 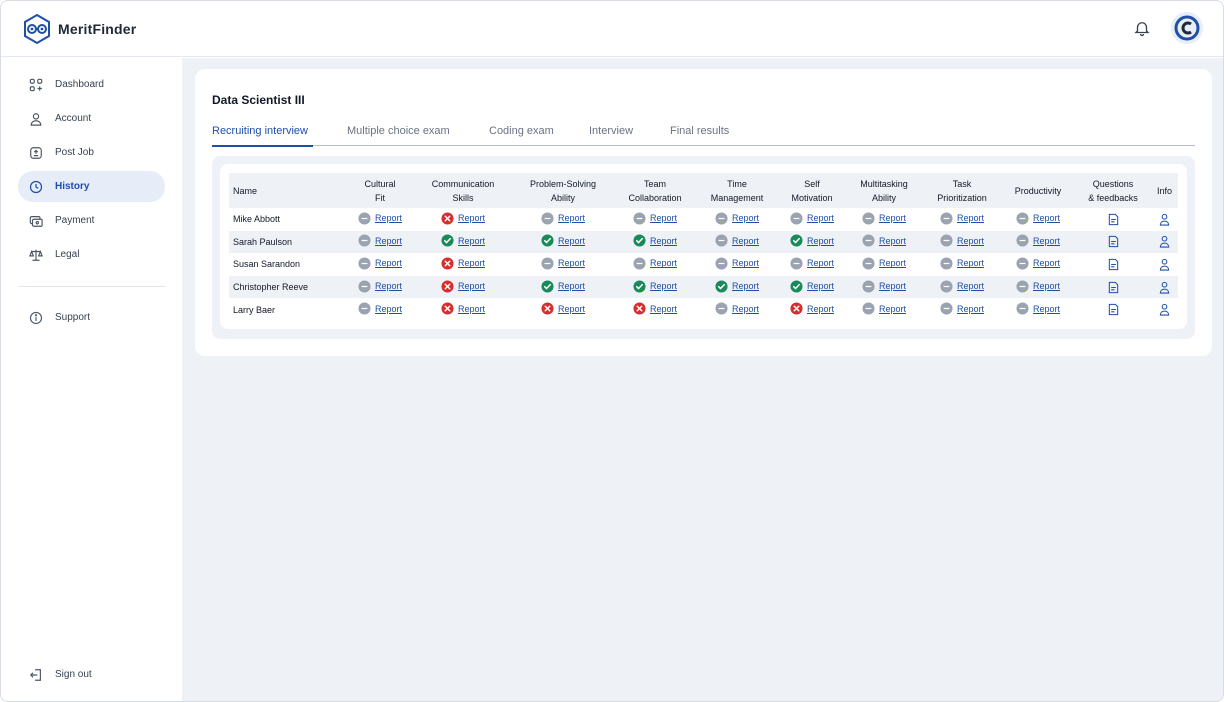 What do you see at coordinates (36, 317) in the screenshot?
I see `info-circle-icon` at bounding box center [36, 317].